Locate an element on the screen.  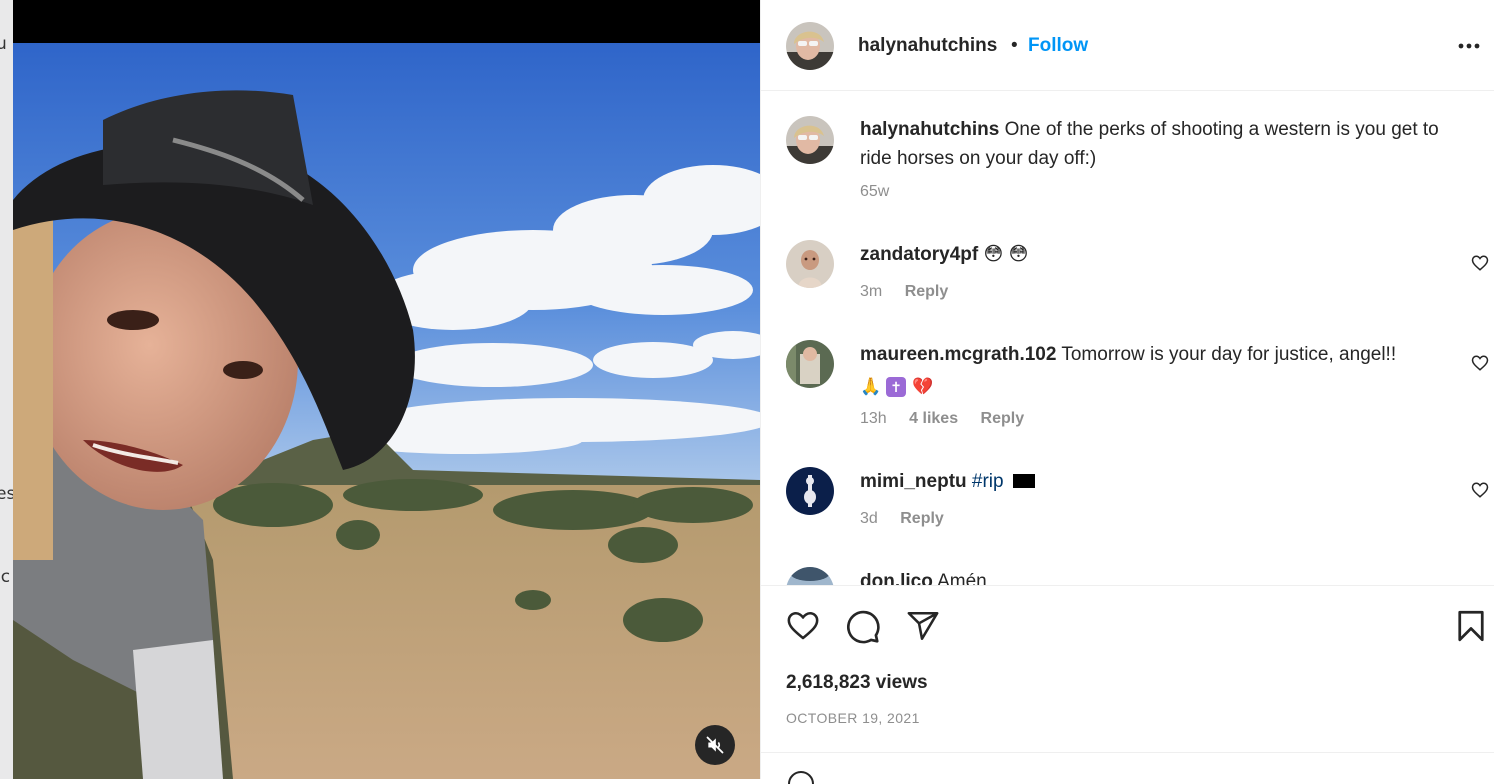
comment-timestamp: 3m is located at coordinates (871, 291).